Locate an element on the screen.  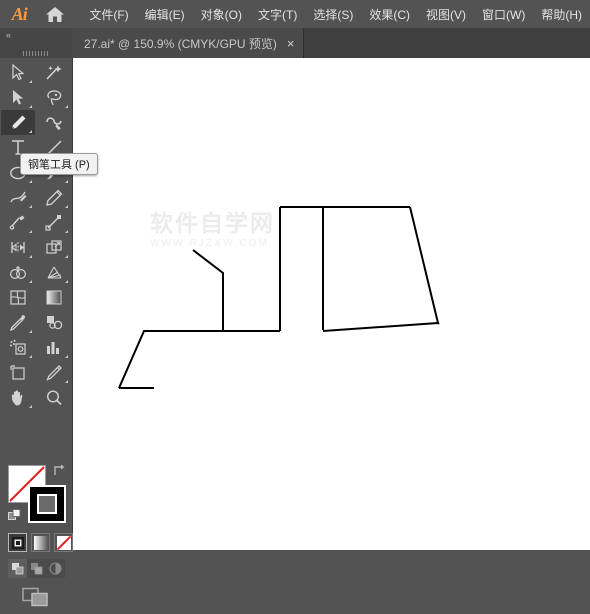
column-graph-tool is located at coordinates (54, 347).